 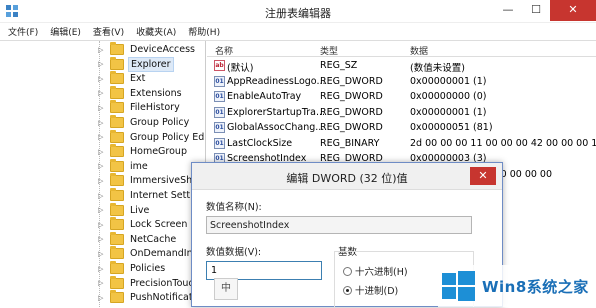 What do you see at coordinates (144, 122) in the screenshot?
I see `tree-item: ▷ Group Policy` at bounding box center [144, 122].